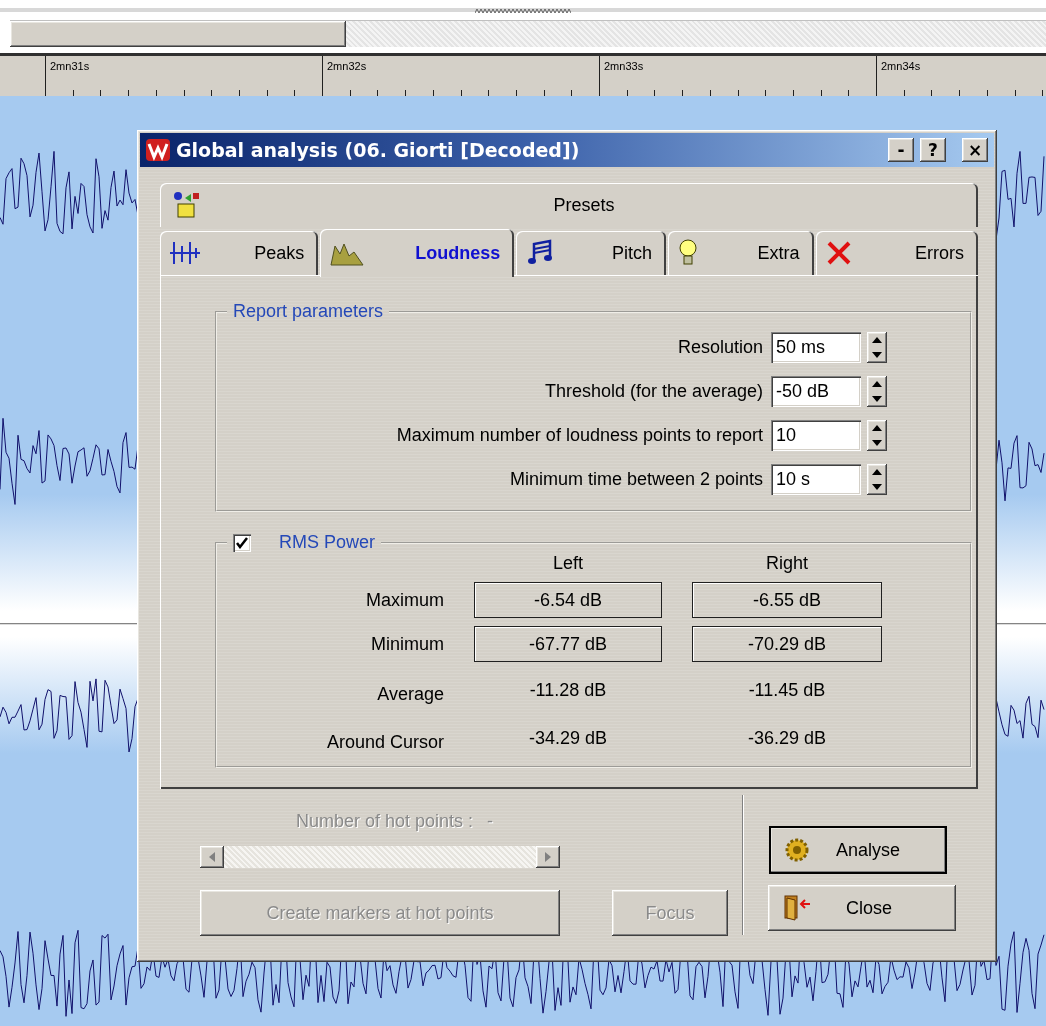  Describe the element at coordinates (185, 253) in the screenshot. I see `peaks-icon` at that location.